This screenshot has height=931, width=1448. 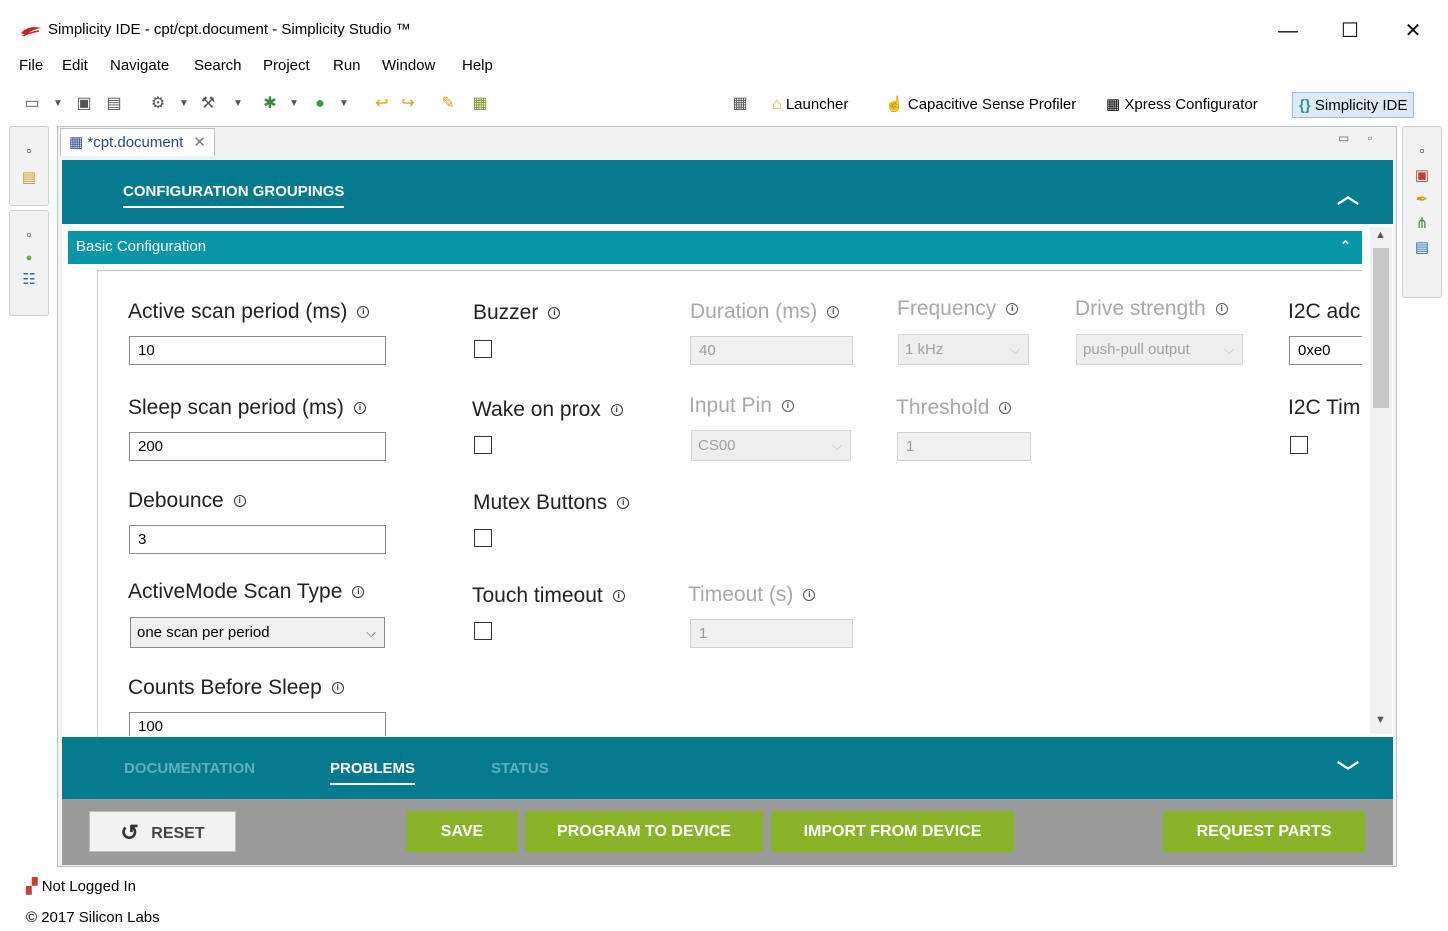 I want to click on maximize-view-icon: ▫, so click(x=1370, y=138).